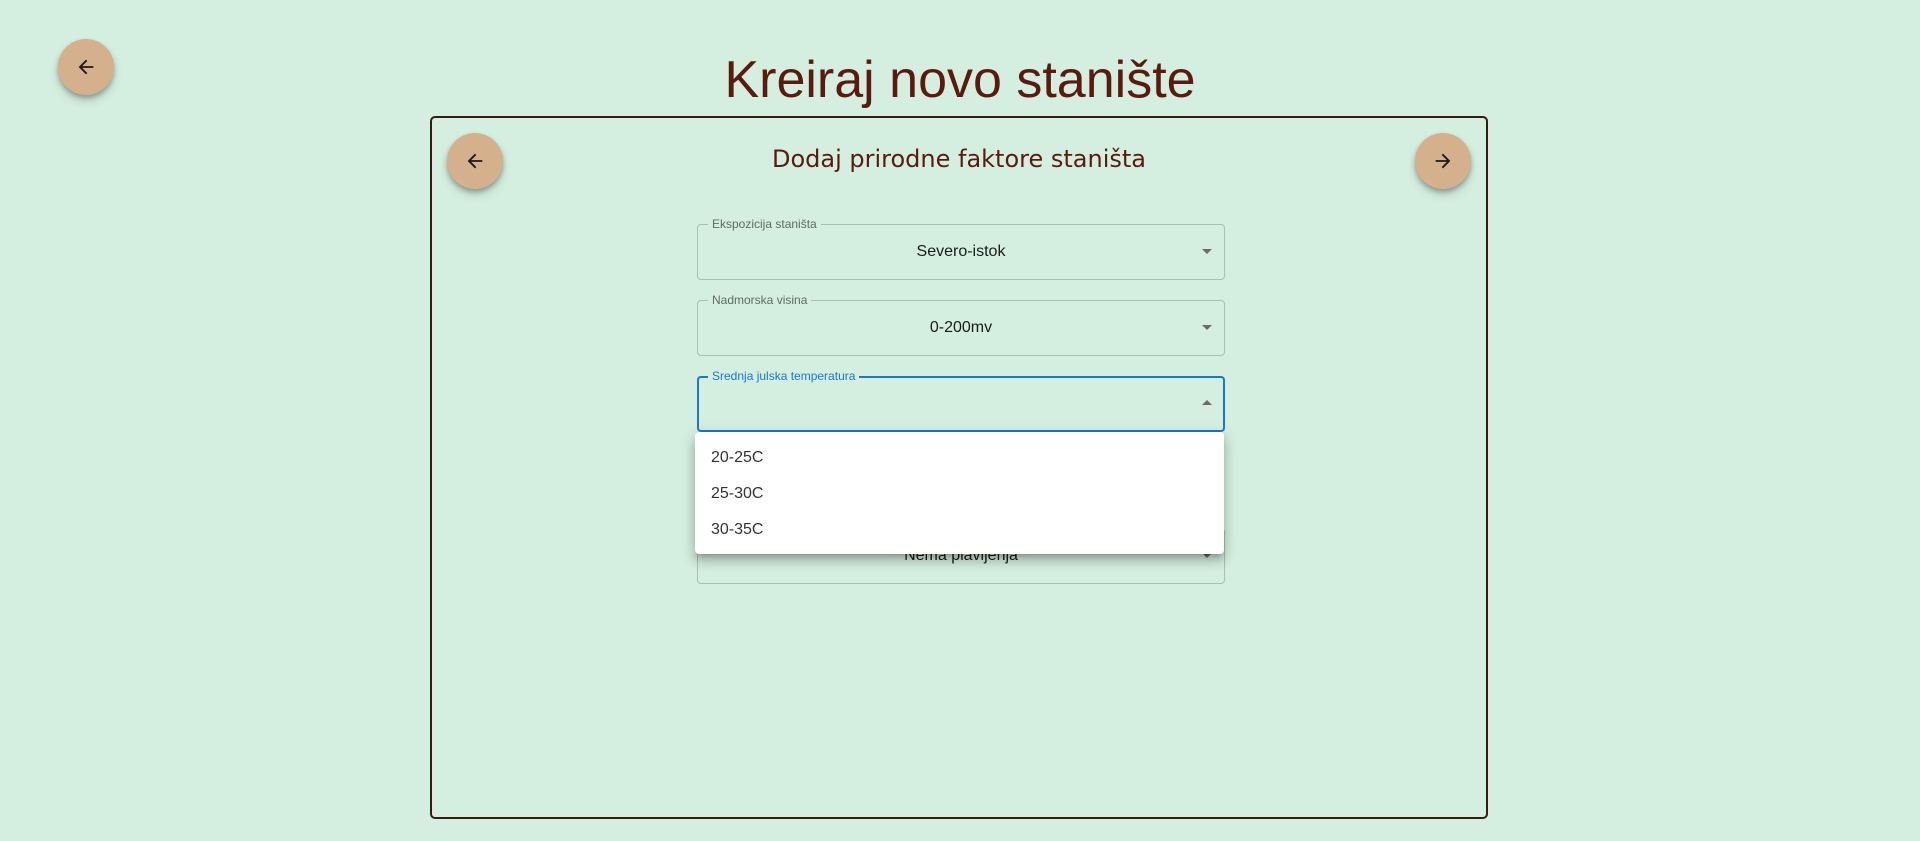 The height and width of the screenshot is (841, 1920). Describe the element at coordinates (961, 251) in the screenshot. I see `exposure-value: Severo-istok` at that location.